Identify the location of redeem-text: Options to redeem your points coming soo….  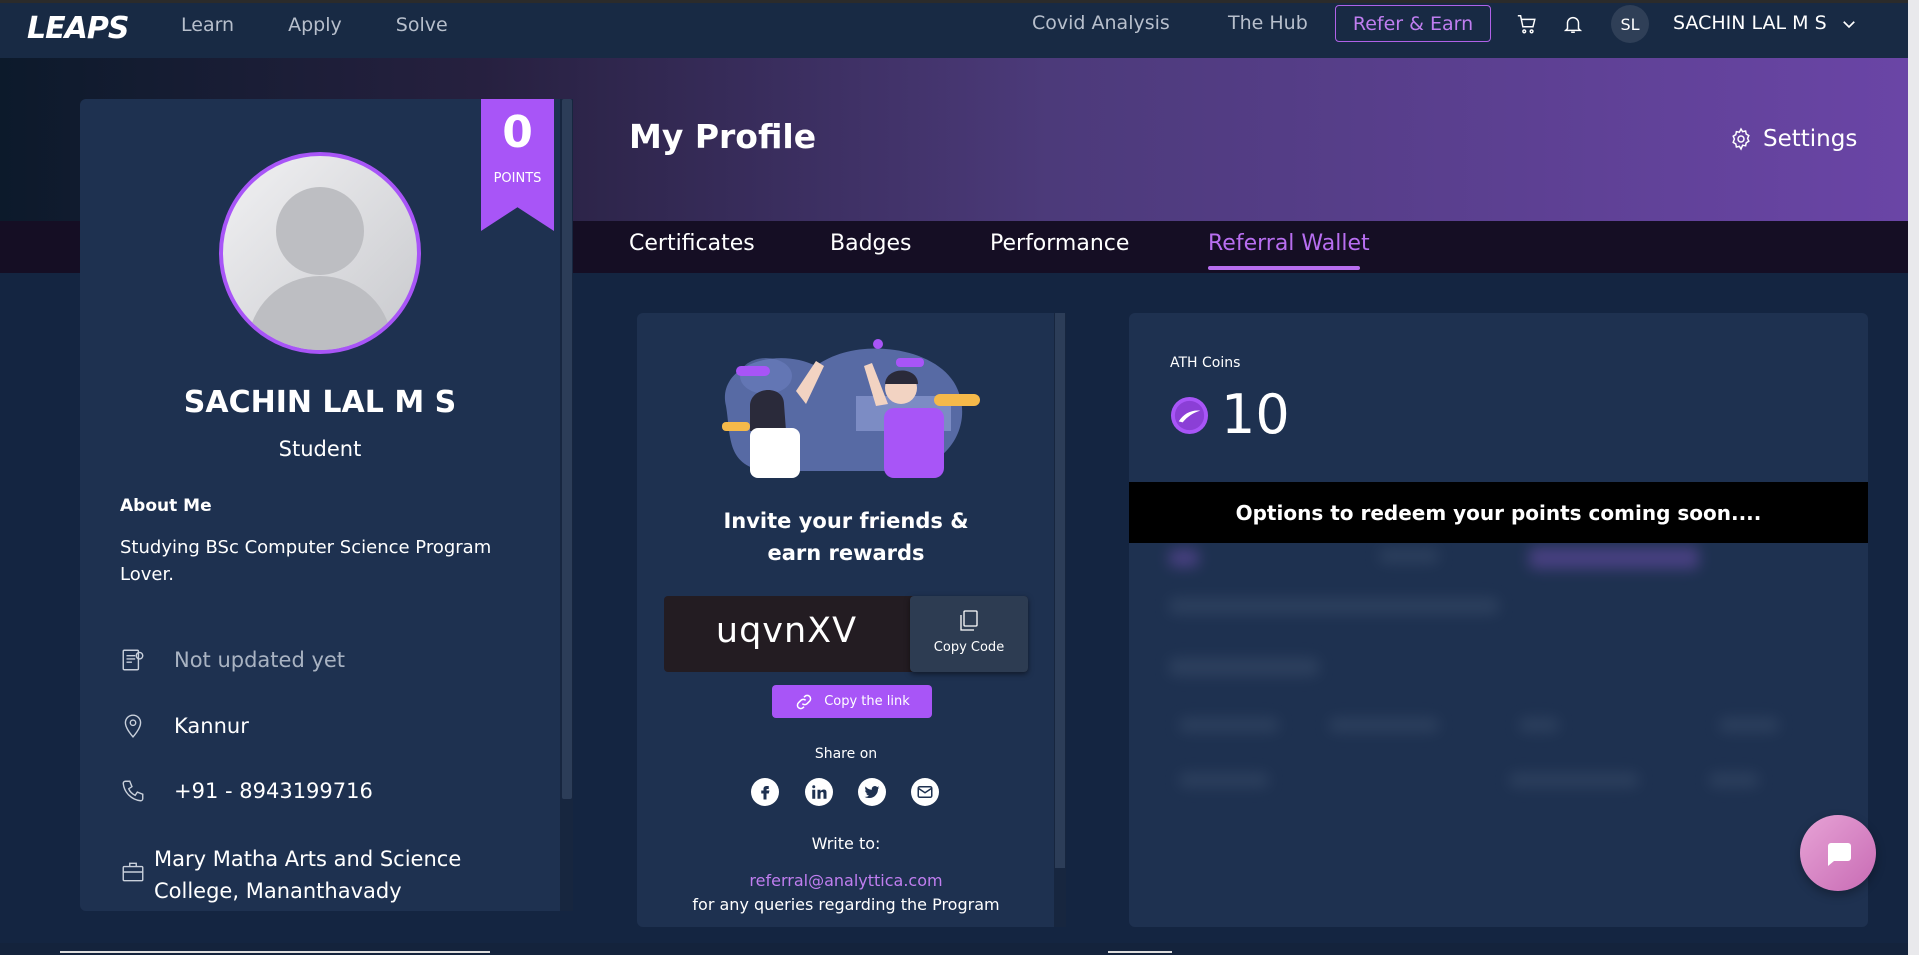
(1498, 512).